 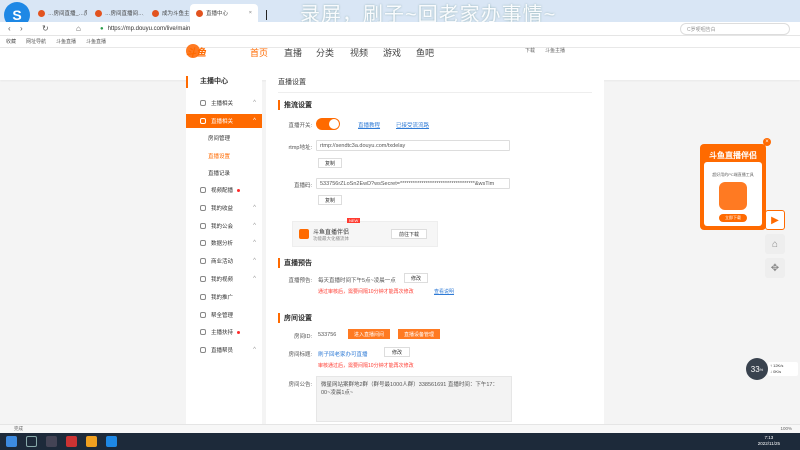 What do you see at coordinates (292, 82) in the screenshot?
I see `page-title: 直播设置` at bounding box center [292, 82].